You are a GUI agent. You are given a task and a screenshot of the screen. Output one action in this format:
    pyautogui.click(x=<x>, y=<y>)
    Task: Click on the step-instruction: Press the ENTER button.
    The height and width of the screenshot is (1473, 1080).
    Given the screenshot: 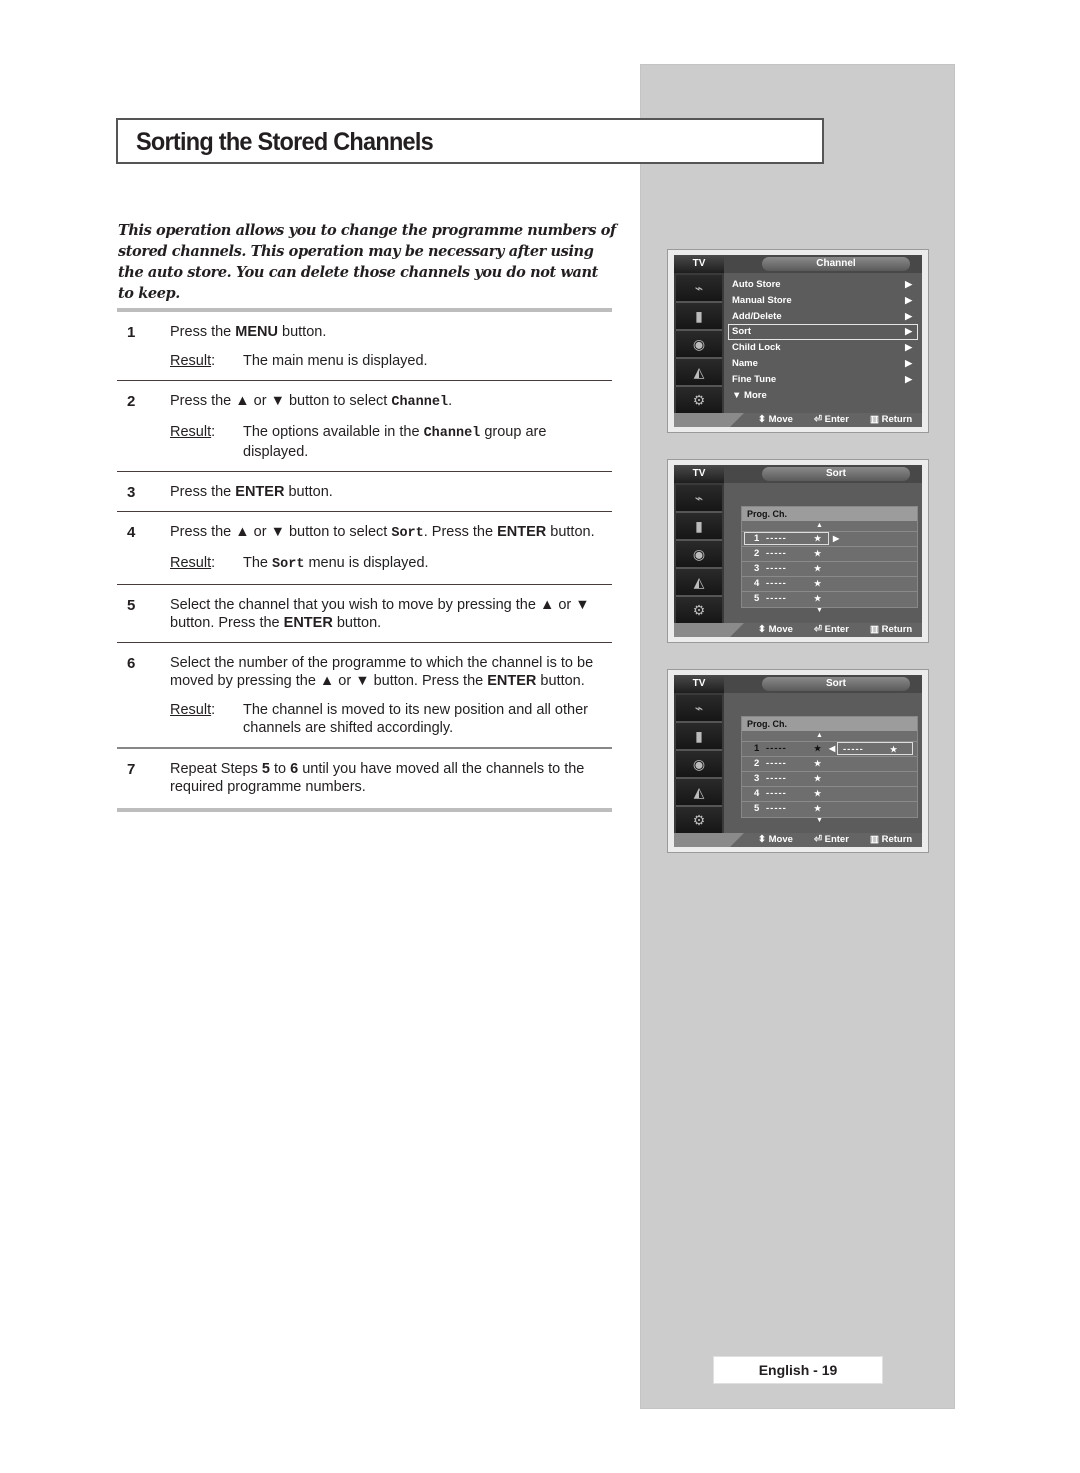 What is the action you would take?
    pyautogui.click(x=251, y=492)
    